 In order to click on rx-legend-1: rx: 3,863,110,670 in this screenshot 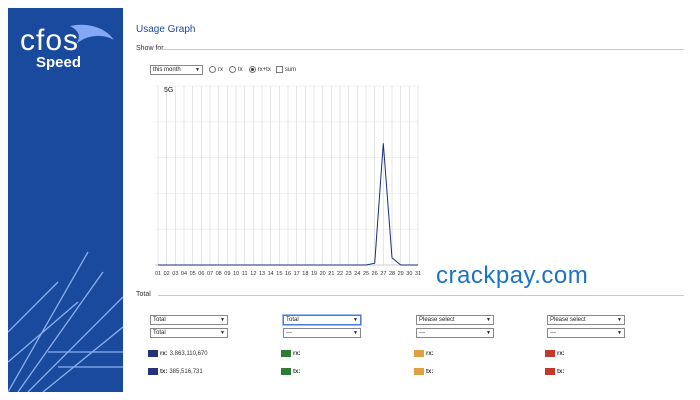, I will do `click(178, 353)`.